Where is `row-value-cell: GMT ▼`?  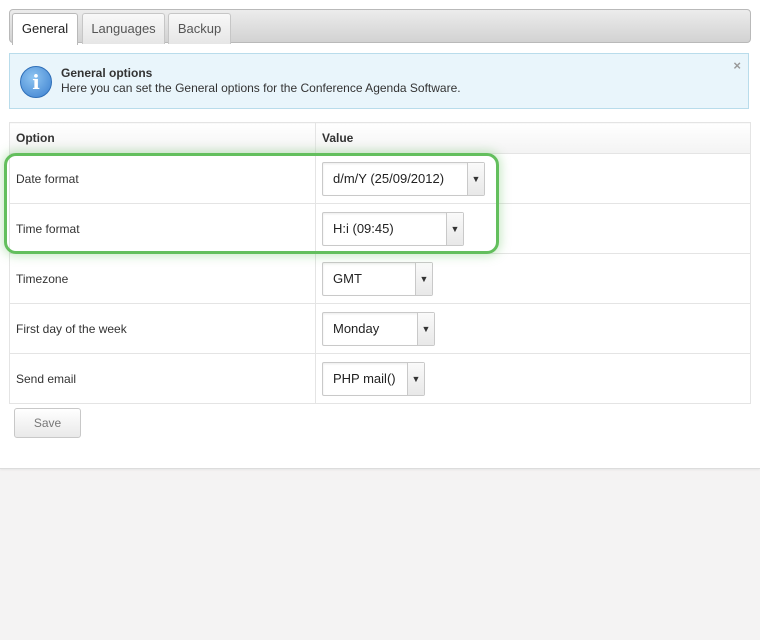 row-value-cell: GMT ▼ is located at coordinates (533, 278).